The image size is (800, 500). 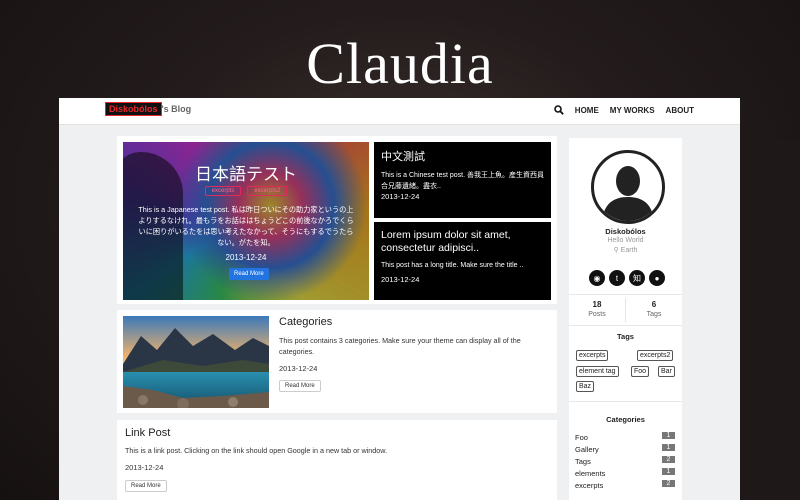 I want to click on featured-title: 日本語テスト, so click(x=246, y=172).